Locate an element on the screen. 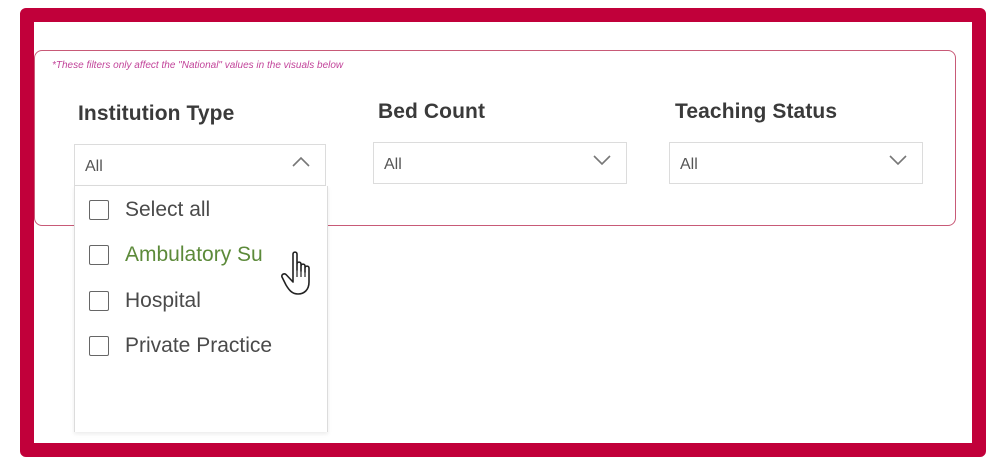 The height and width of the screenshot is (457, 986). institution-type-value: All is located at coordinates (94, 166).